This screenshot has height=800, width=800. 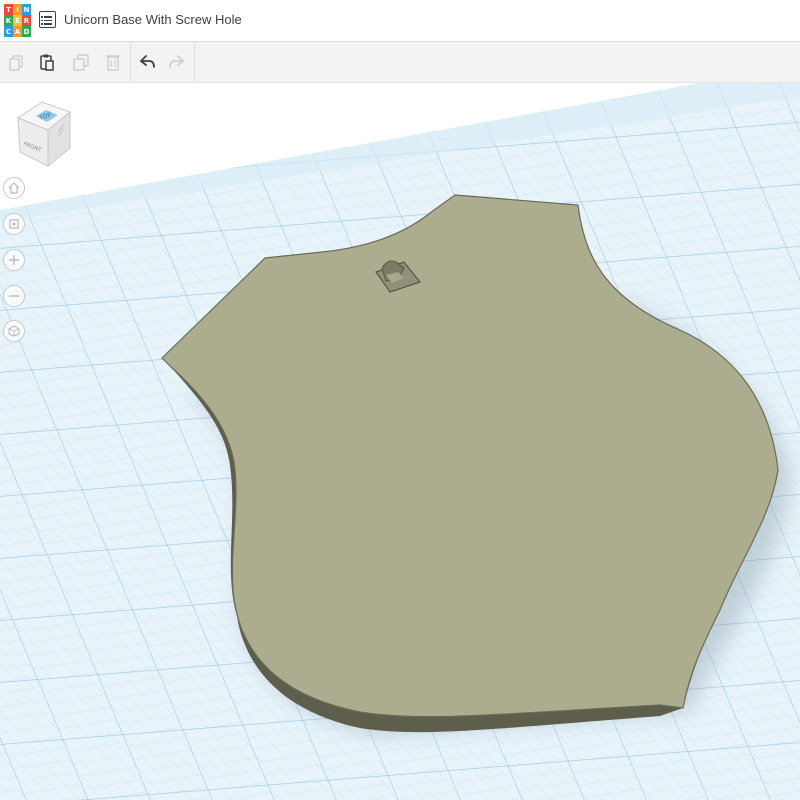 What do you see at coordinates (26, 9) in the screenshot?
I see `logo-letter: N` at bounding box center [26, 9].